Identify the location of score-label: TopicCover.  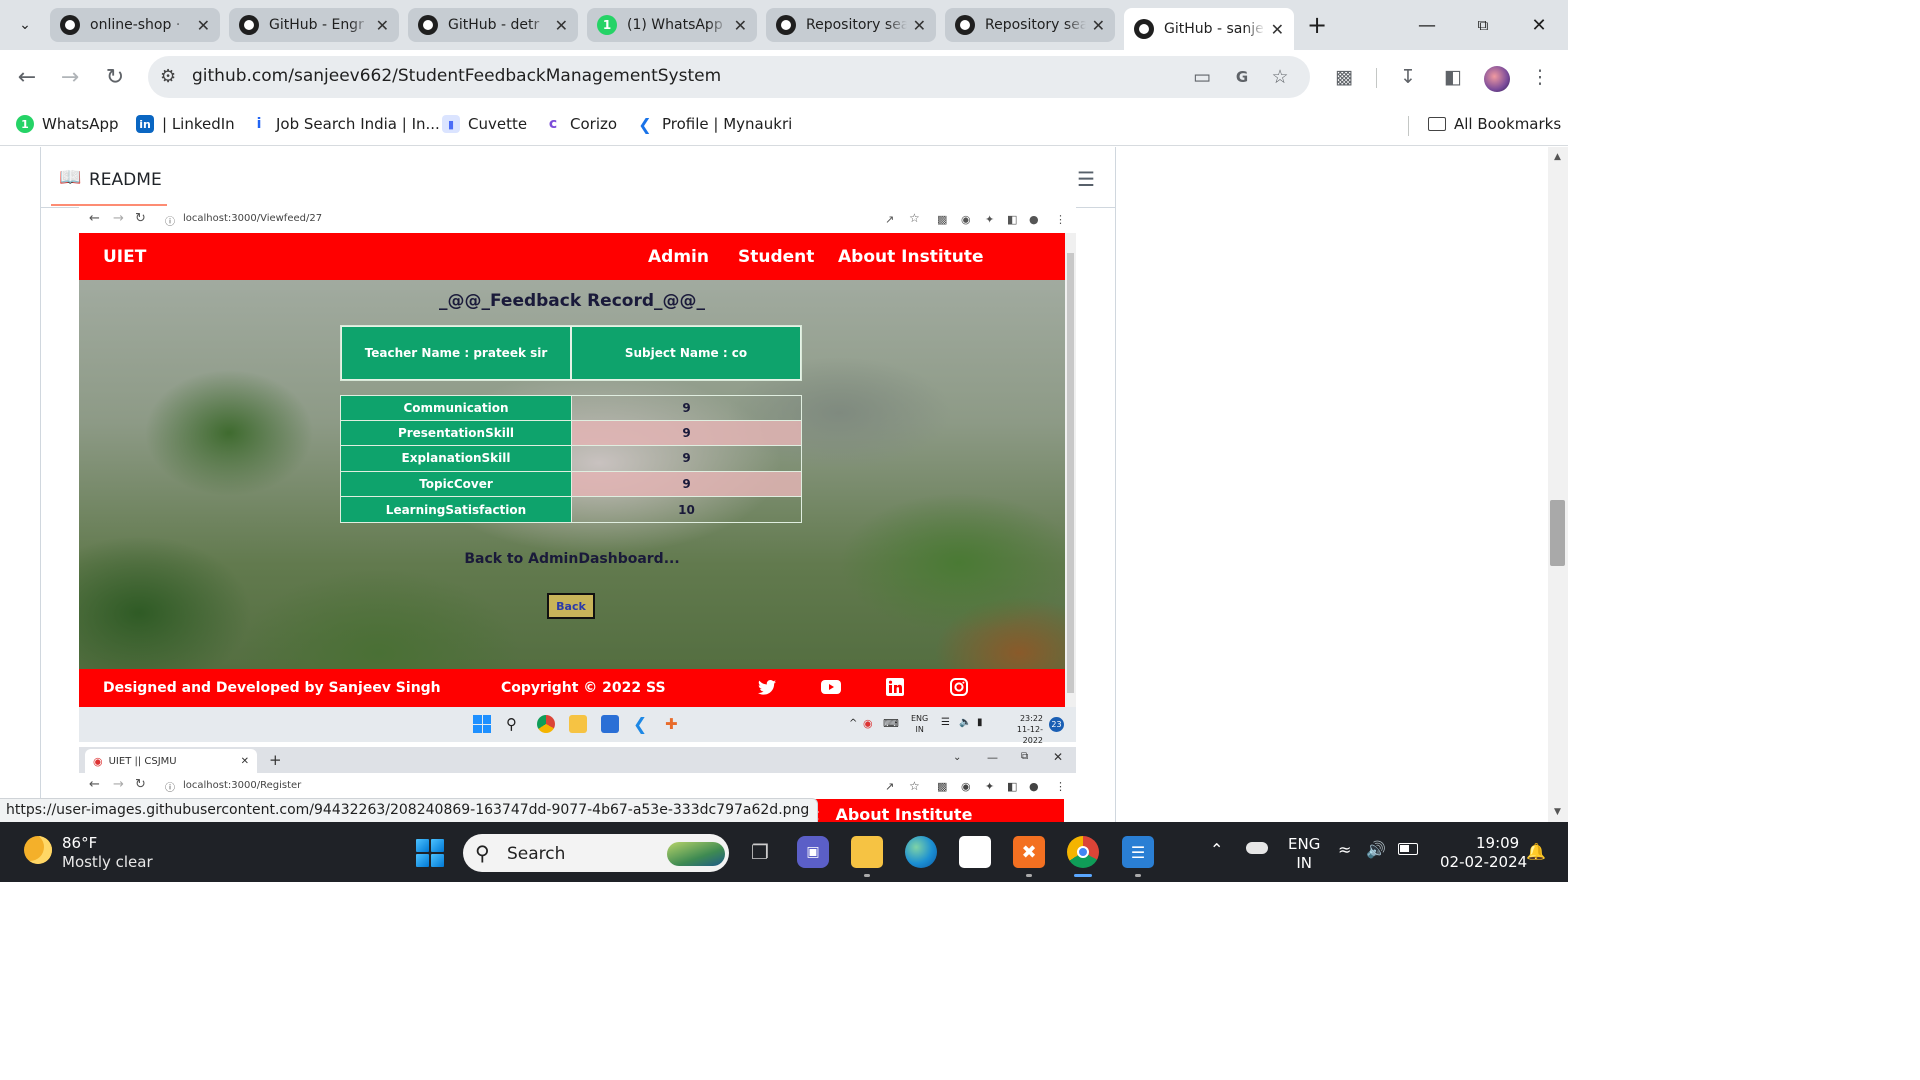
(456, 484).